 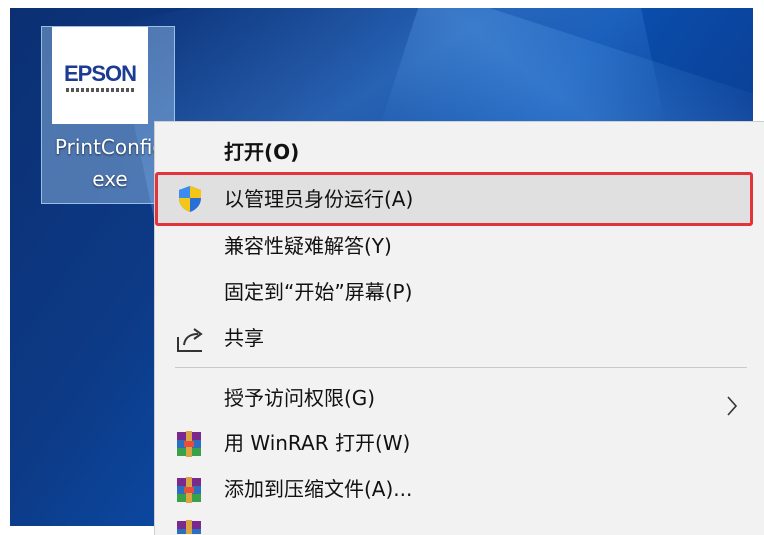 I want to click on menu-item-open: 打开(O), so click(x=453, y=152).